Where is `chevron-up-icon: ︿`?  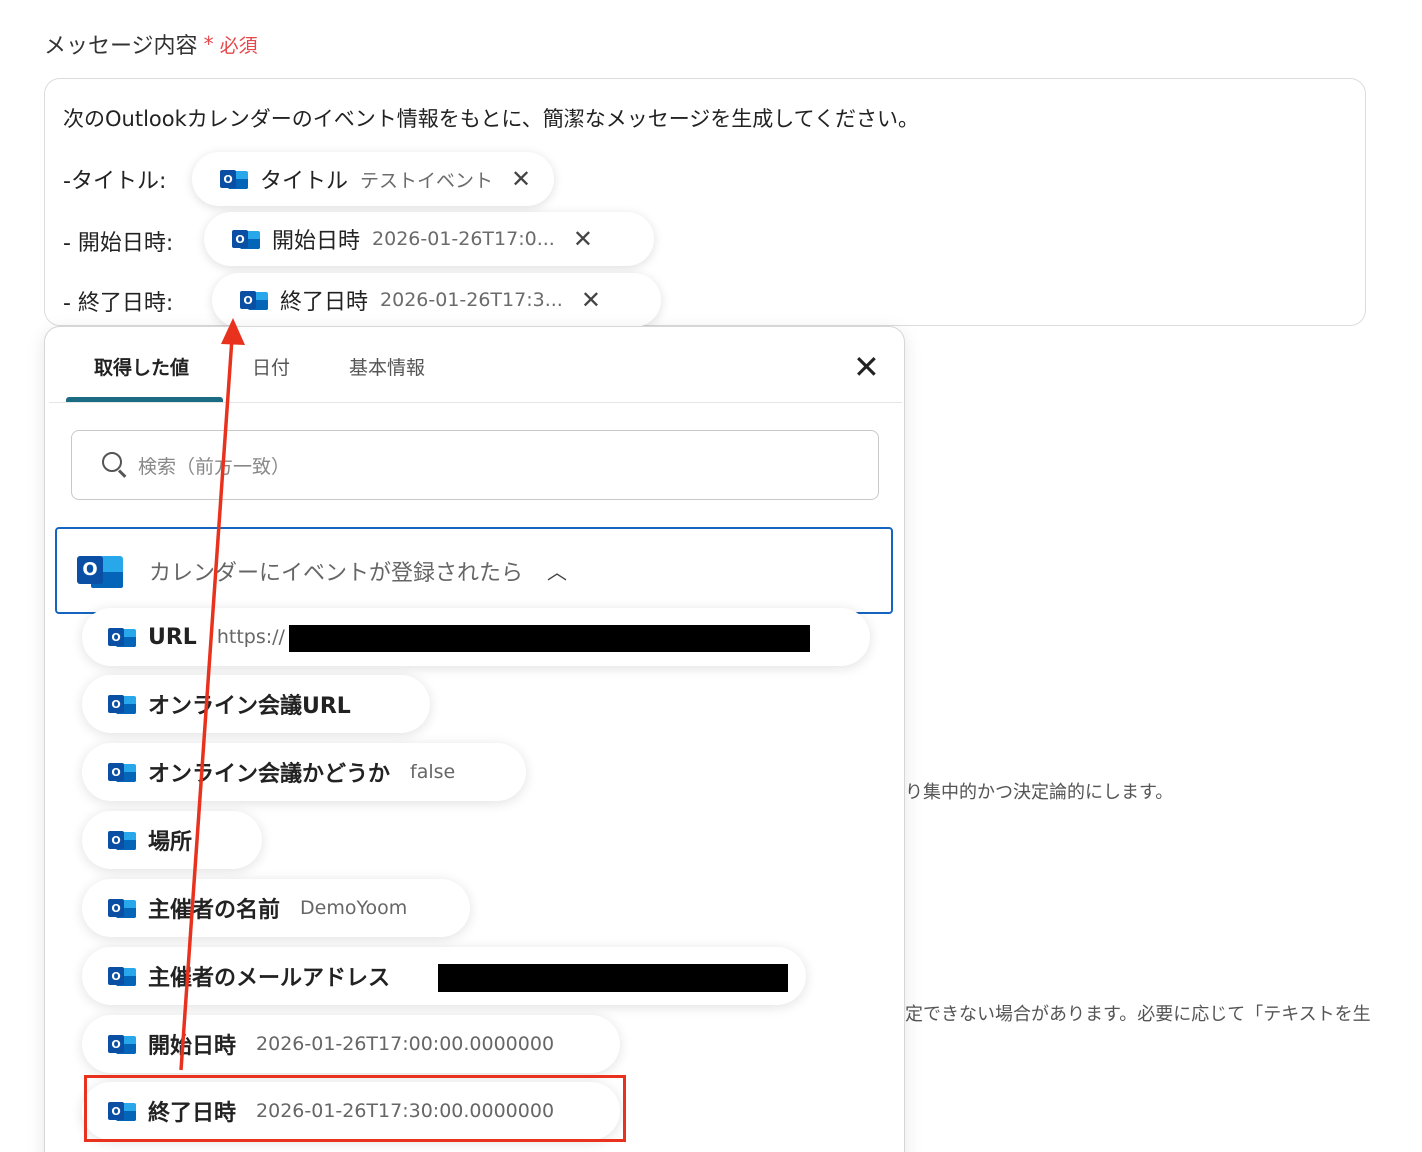
chevron-up-icon: ︿ is located at coordinates (557, 570).